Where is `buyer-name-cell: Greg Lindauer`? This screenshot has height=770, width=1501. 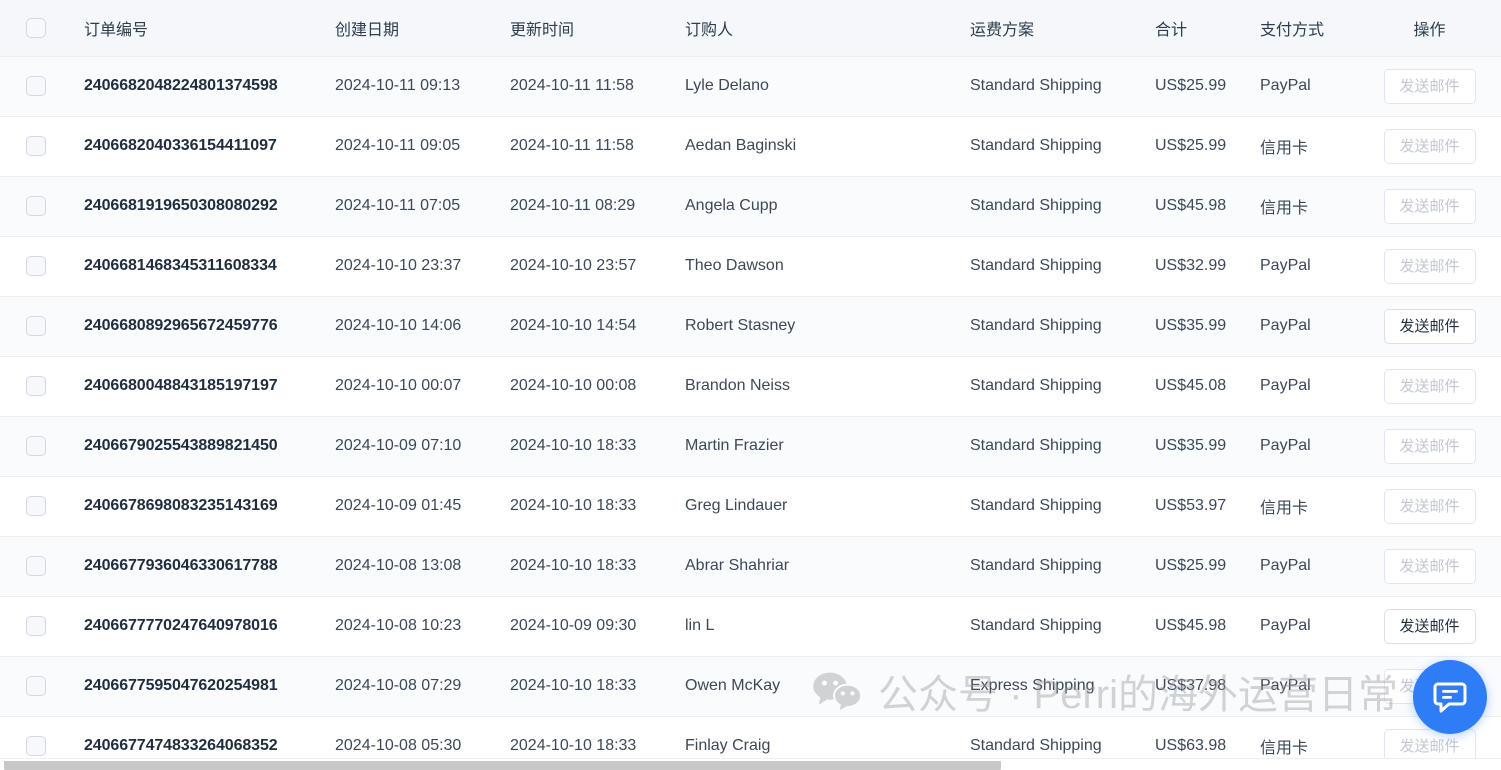
buyer-name-cell: Greg Lindauer is located at coordinates (827, 506).